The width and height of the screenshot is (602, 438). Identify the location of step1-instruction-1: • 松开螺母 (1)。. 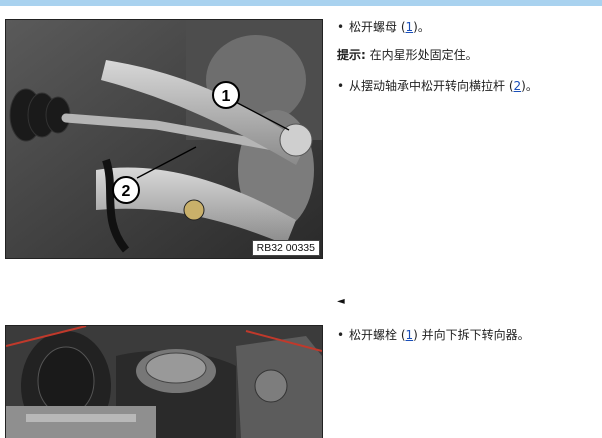
(383, 27).